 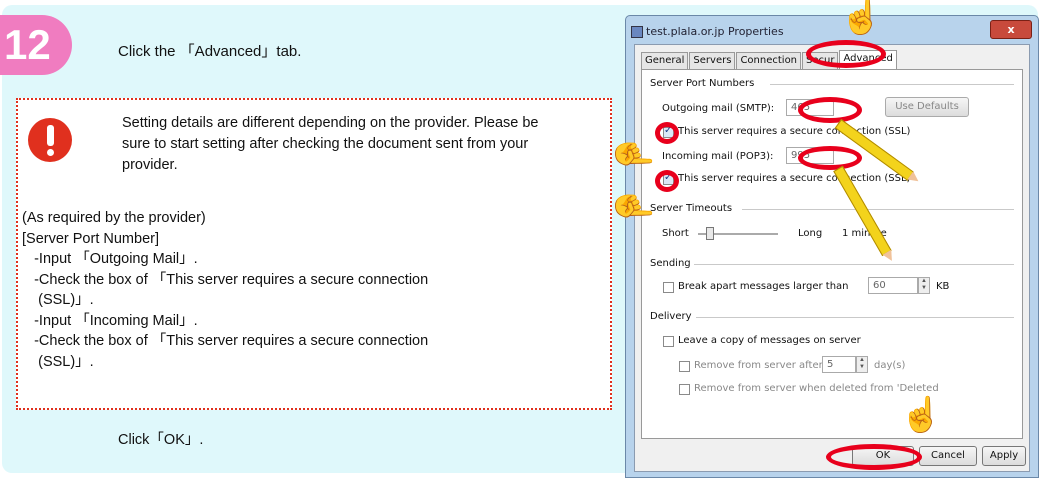 What do you see at coordinates (927, 107) in the screenshot?
I see `use-defaults-button: Use Defaults` at bounding box center [927, 107].